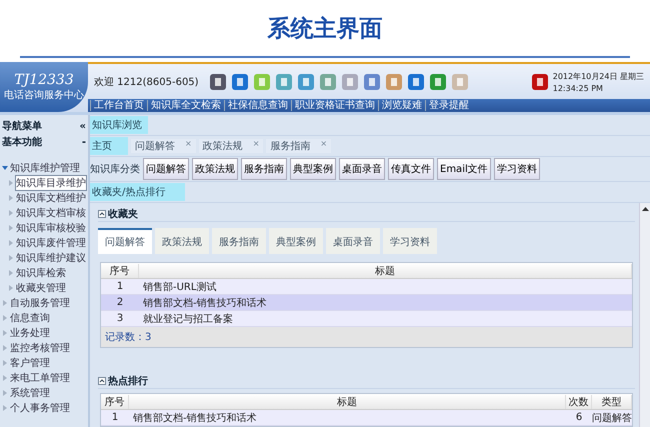 Image resolution: width=650 pixels, height=427 pixels. What do you see at coordinates (325, 29) in the screenshot?
I see `page-title: 系统主界面` at bounding box center [325, 29].